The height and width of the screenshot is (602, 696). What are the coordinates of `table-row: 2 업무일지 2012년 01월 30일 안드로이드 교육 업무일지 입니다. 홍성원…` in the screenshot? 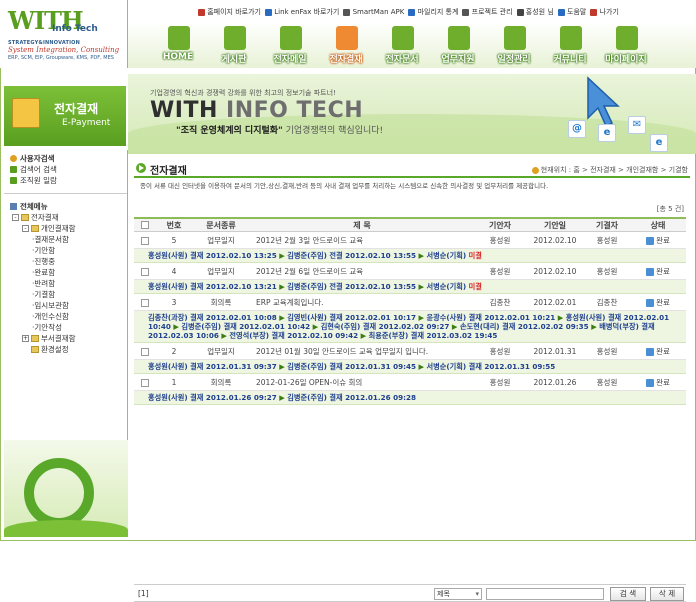 It's located at (410, 351).